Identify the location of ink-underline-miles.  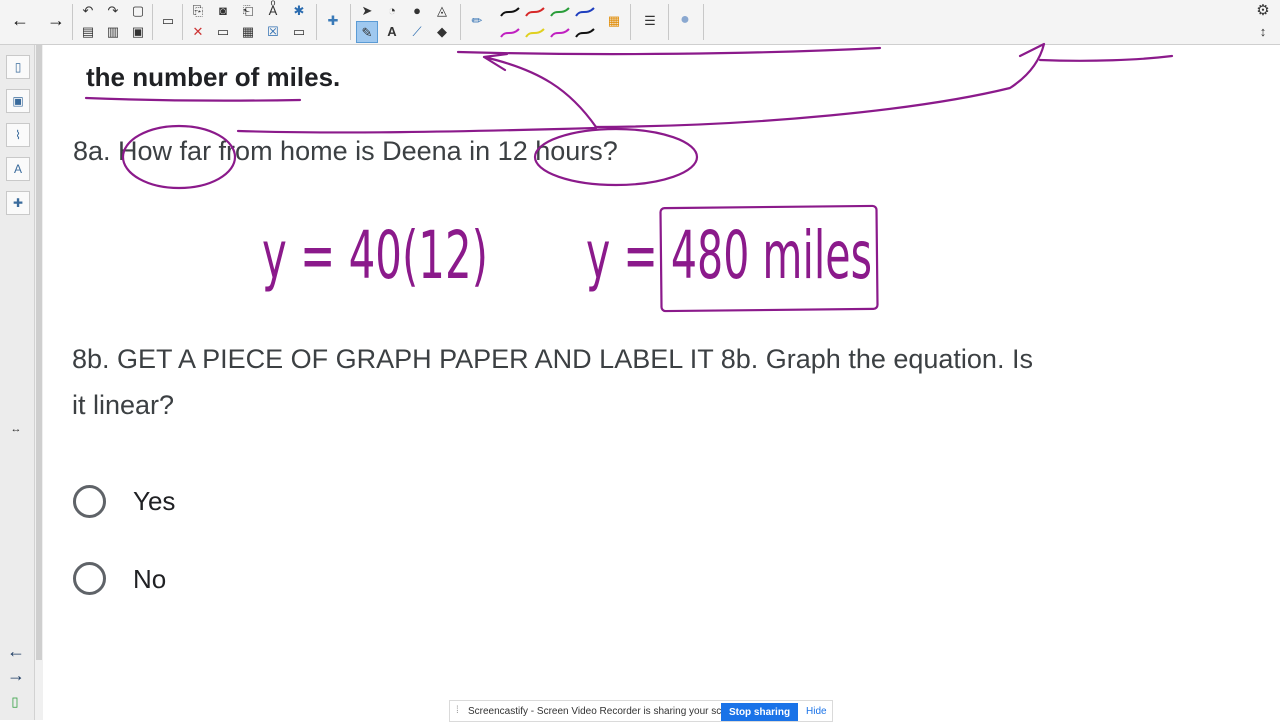
(193, 99).